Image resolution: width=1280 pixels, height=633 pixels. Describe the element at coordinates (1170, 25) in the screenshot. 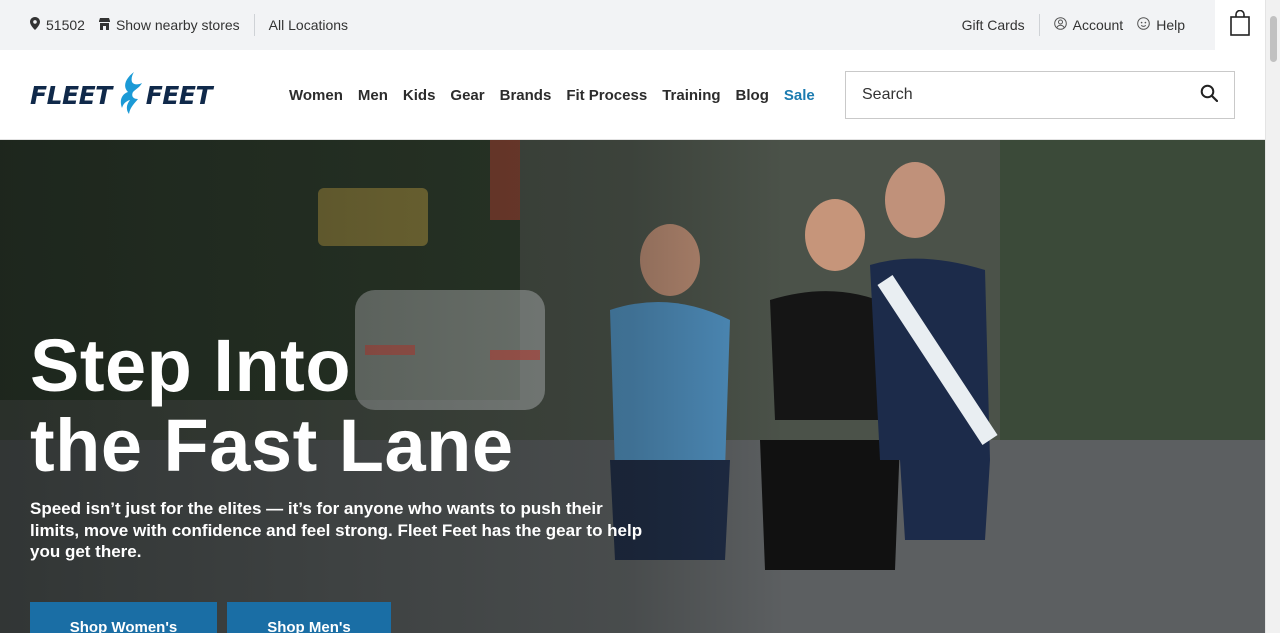

I see `help-label: Help` at that location.